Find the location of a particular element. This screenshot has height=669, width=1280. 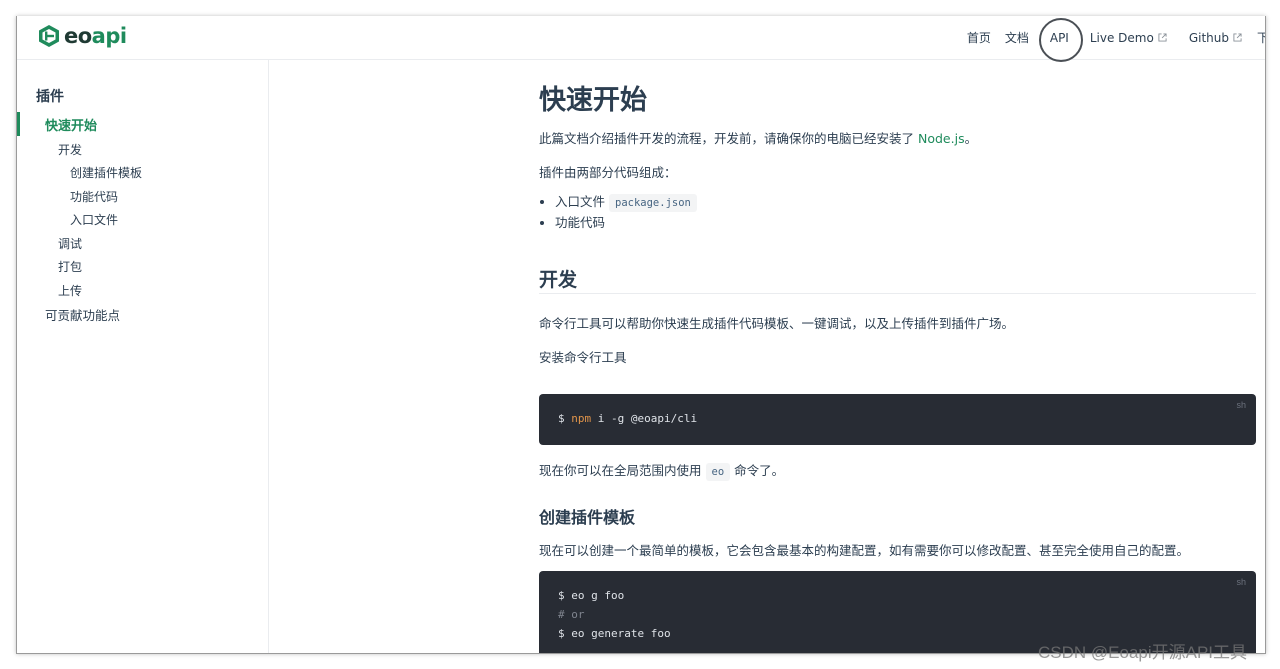

nav-live-demo-label: Live Demo is located at coordinates (1121, 37).